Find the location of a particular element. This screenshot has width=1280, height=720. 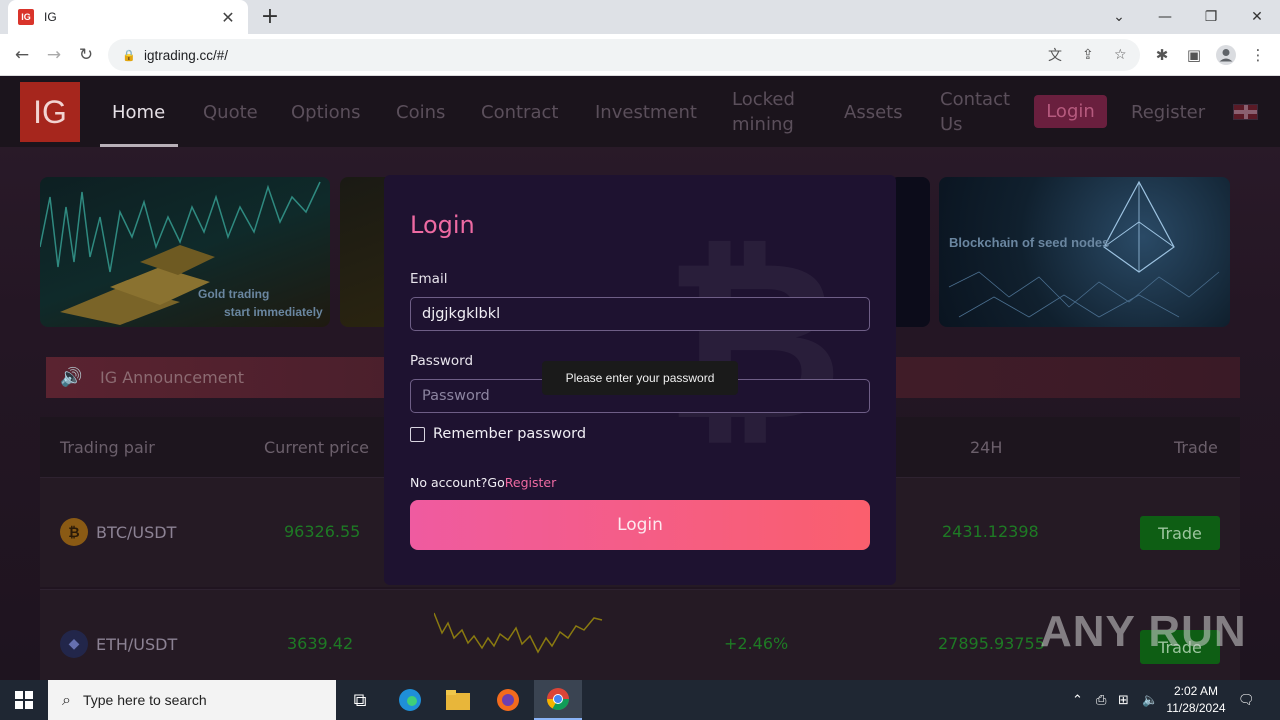

clock-time: 2:02 AM is located at coordinates (1196, 691).